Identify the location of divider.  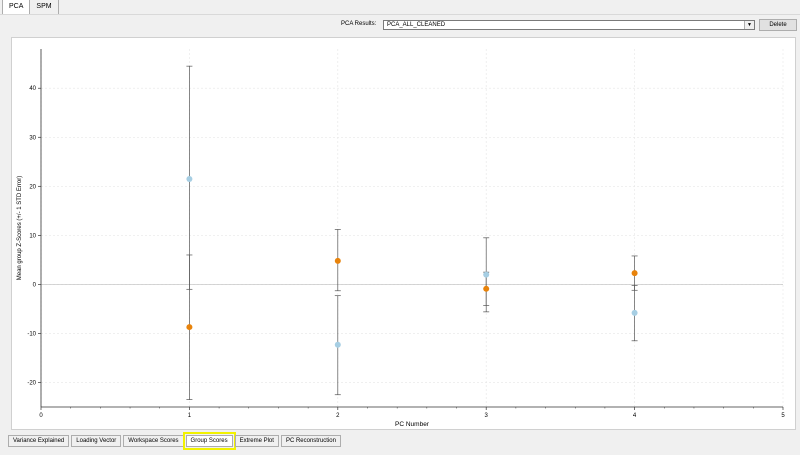
(400, 14).